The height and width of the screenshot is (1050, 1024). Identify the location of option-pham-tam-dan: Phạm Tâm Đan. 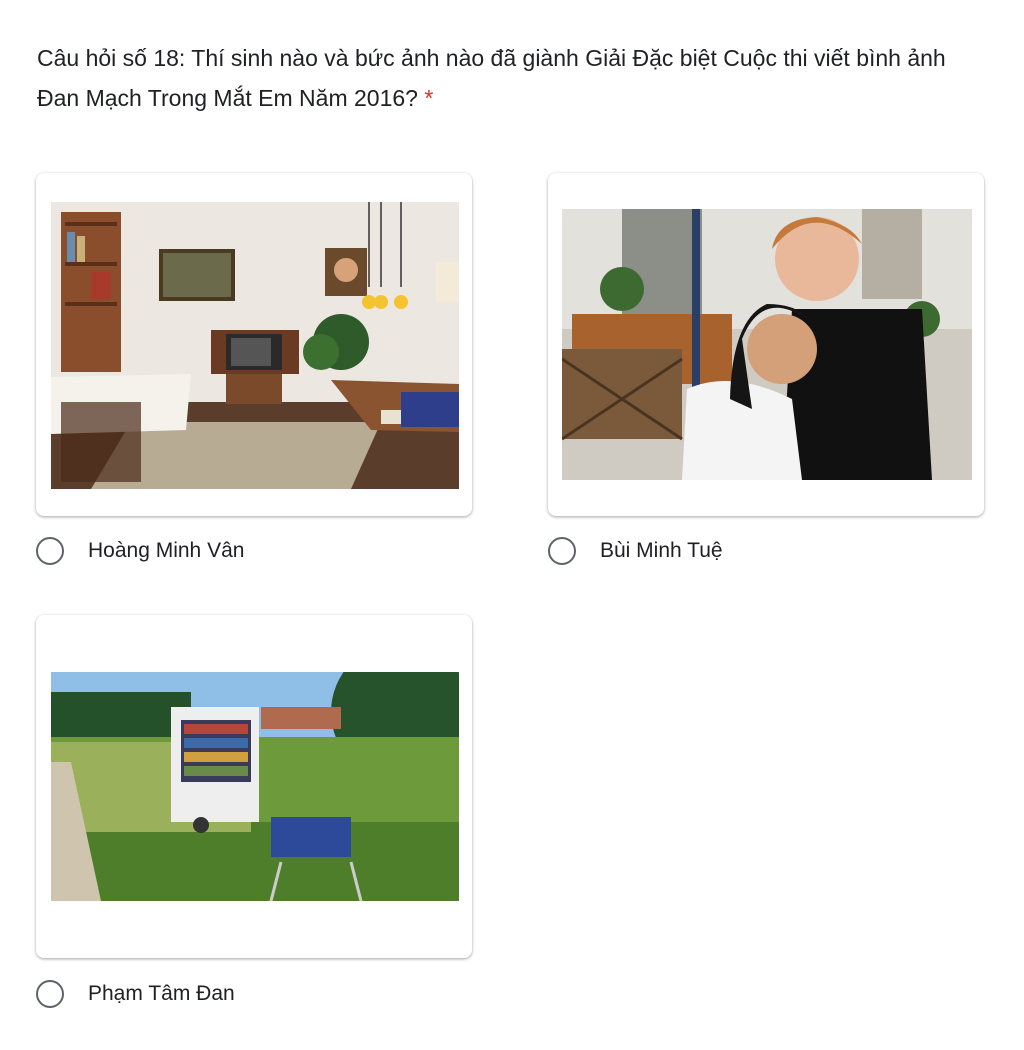
(135, 994).